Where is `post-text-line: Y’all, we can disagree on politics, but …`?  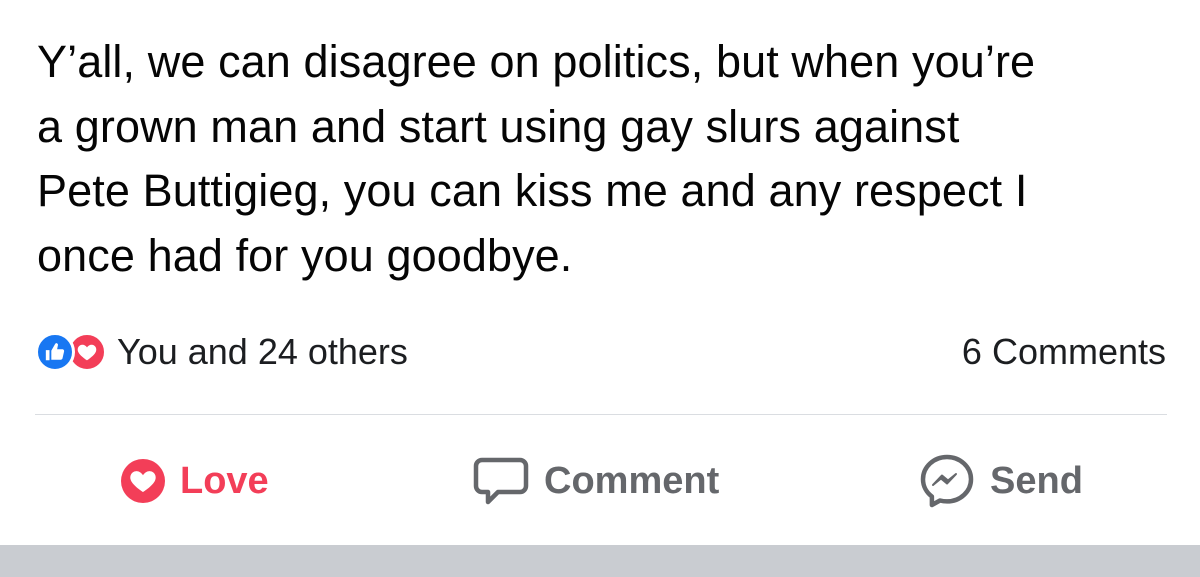 post-text-line: Y’all, we can disagree on politics, but … is located at coordinates (536, 61).